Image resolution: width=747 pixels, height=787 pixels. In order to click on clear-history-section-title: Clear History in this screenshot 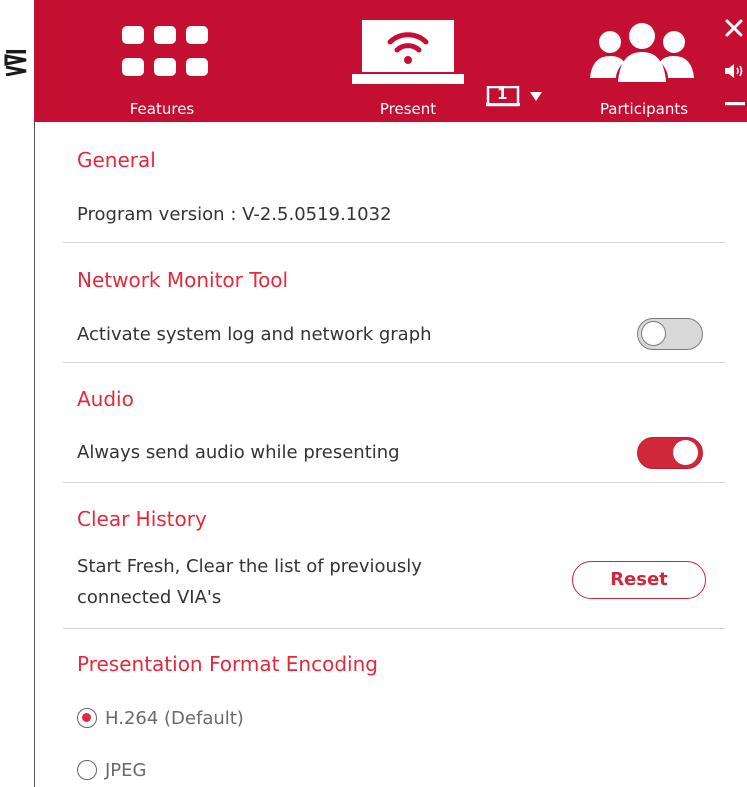, I will do `click(142, 519)`.